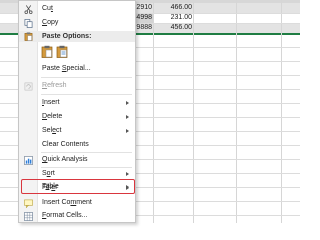 The image size is (320, 240). What do you see at coordinates (77, 23) in the screenshot?
I see `menu-item-copy: Copy` at bounding box center [77, 23].